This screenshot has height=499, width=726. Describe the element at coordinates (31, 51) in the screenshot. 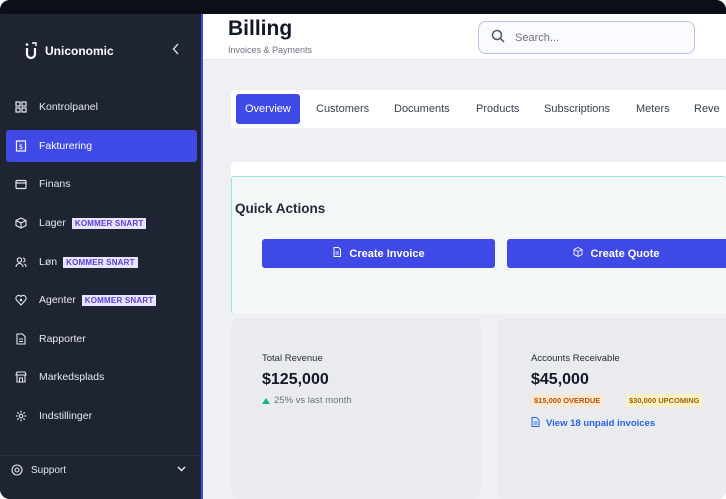

I see `uniconomic-logo-icon` at that location.